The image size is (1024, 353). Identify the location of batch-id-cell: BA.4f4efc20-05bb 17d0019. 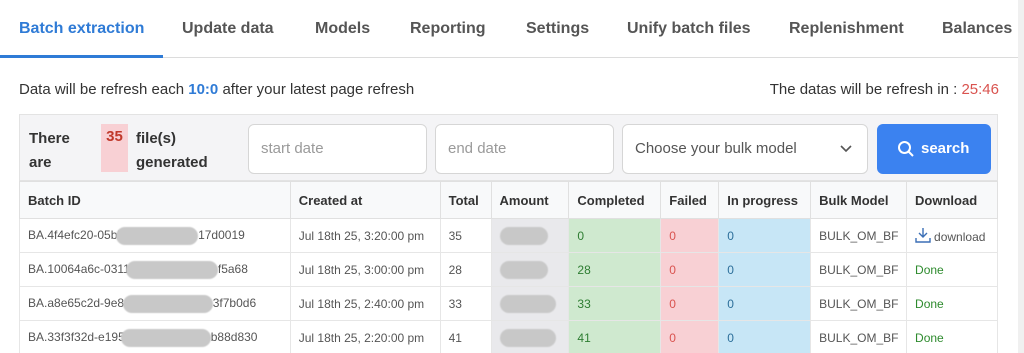
(155, 235).